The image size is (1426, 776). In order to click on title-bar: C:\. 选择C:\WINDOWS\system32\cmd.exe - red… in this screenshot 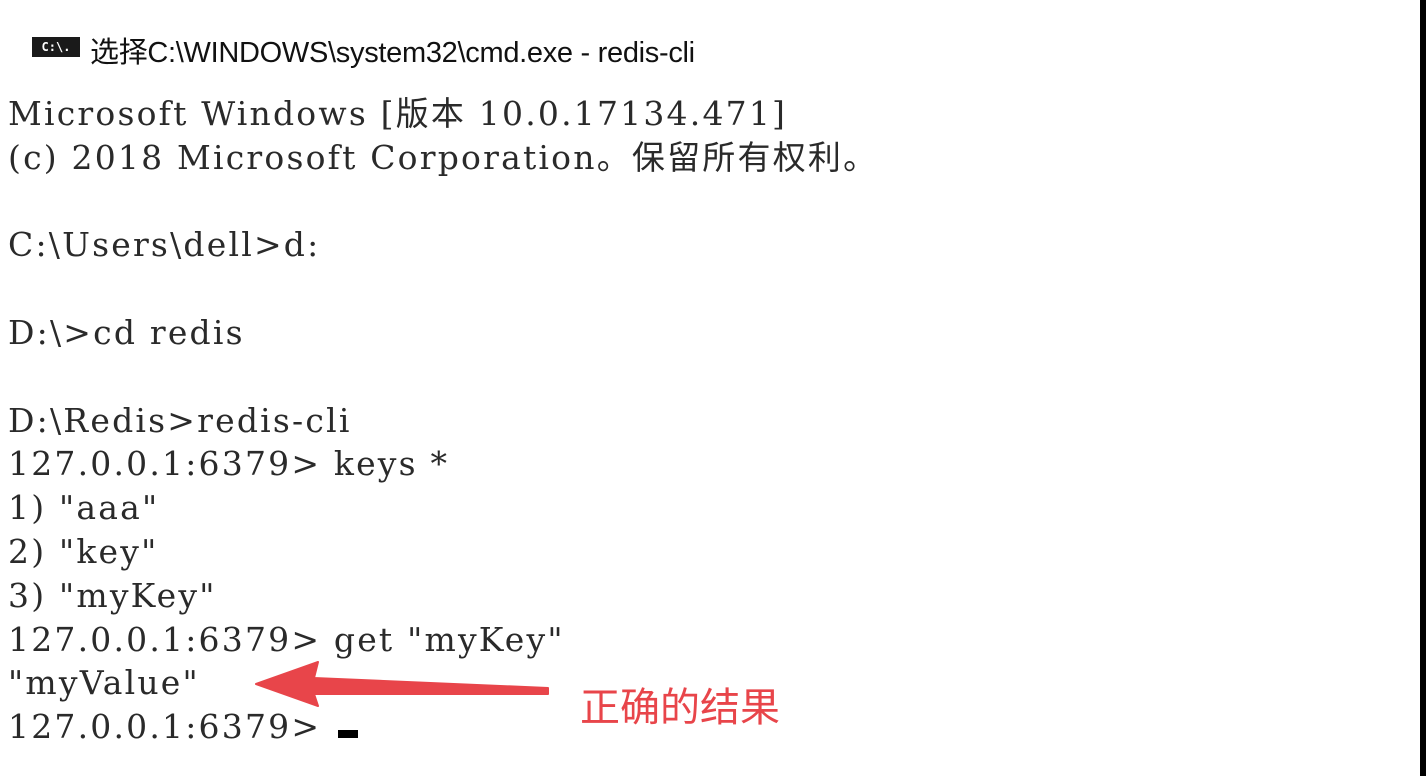, I will do `click(713, 48)`.